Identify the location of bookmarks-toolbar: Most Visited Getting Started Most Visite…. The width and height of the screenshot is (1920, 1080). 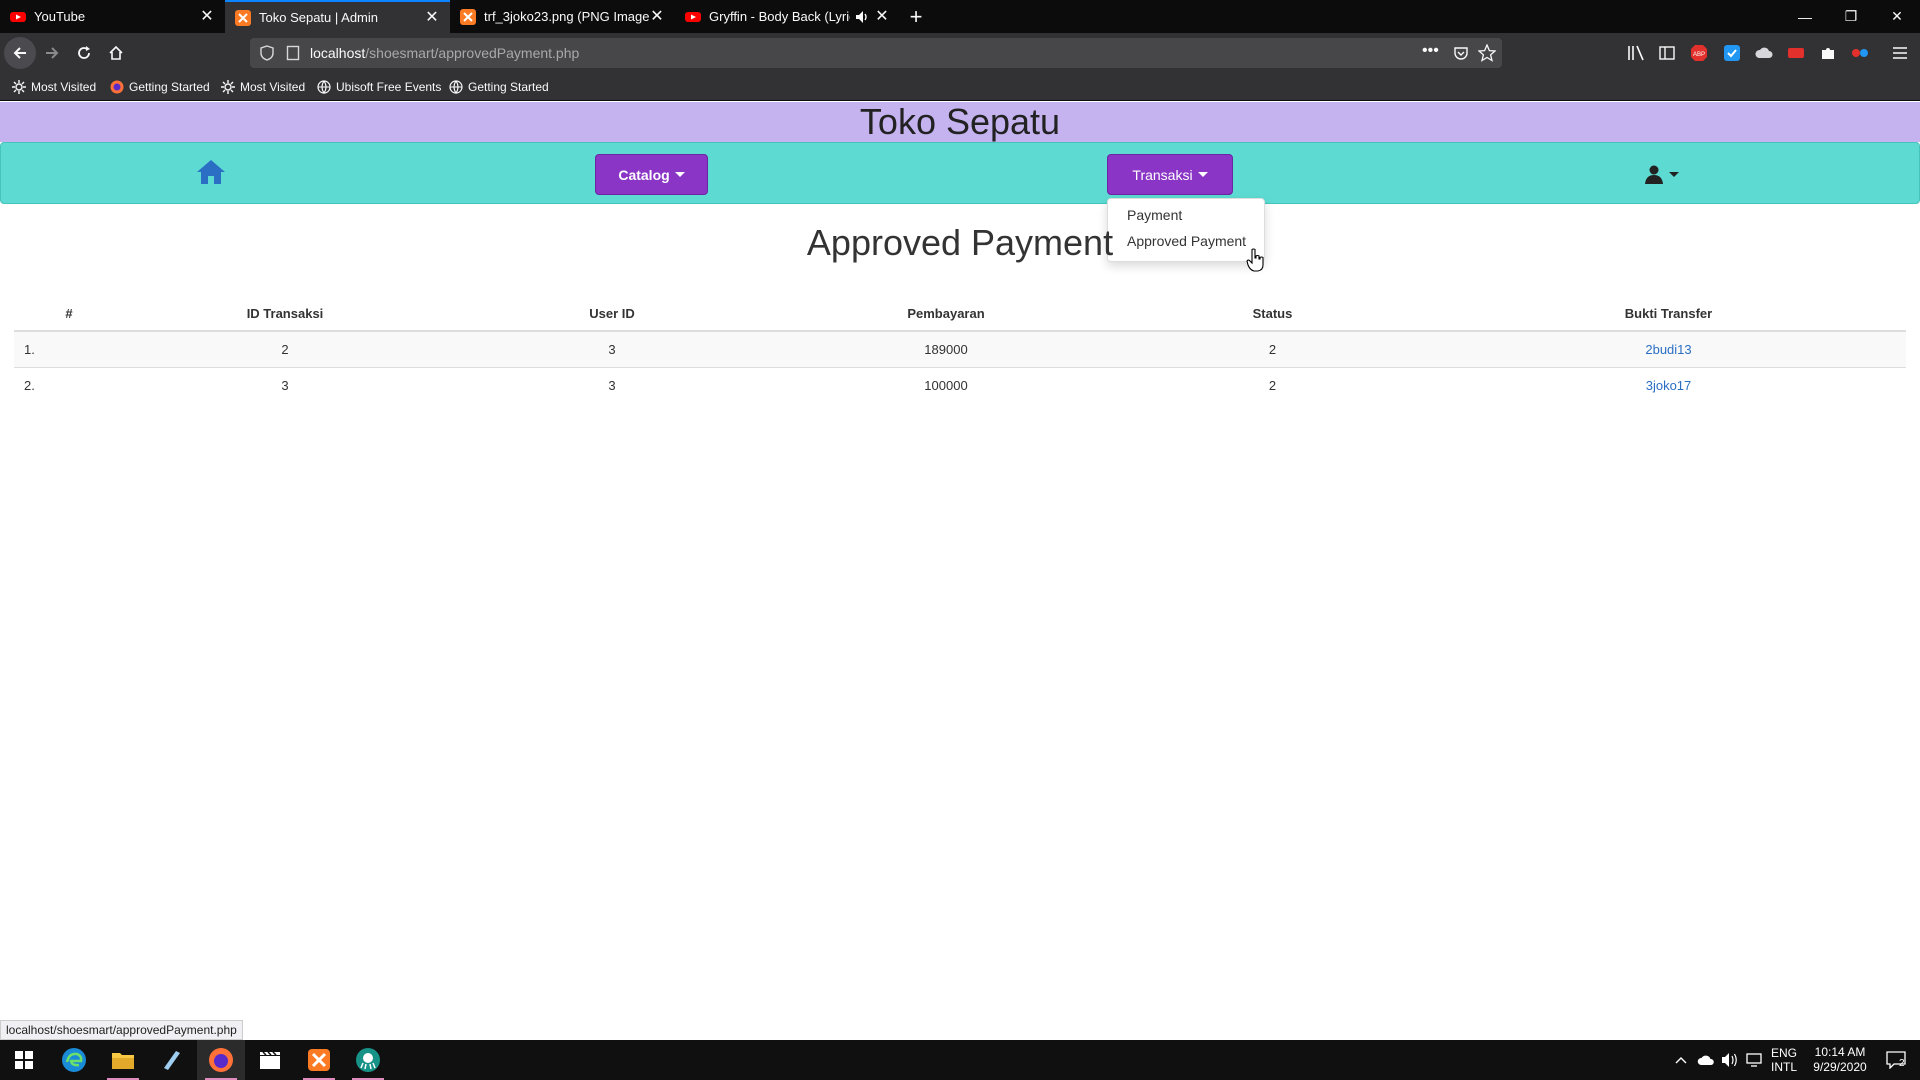
(960, 87).